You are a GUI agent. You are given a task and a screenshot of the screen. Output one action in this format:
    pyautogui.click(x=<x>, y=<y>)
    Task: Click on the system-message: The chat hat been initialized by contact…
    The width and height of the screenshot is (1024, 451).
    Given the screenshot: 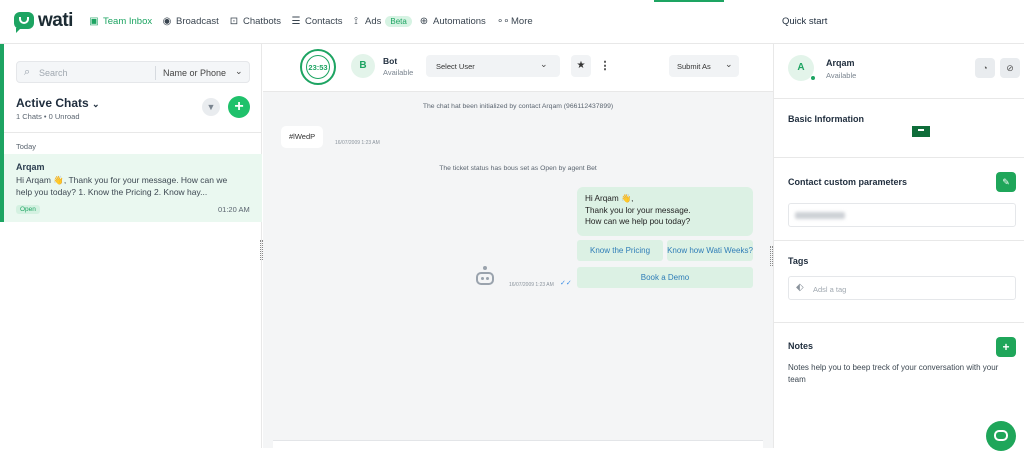 What is the action you would take?
    pyautogui.click(x=518, y=106)
    